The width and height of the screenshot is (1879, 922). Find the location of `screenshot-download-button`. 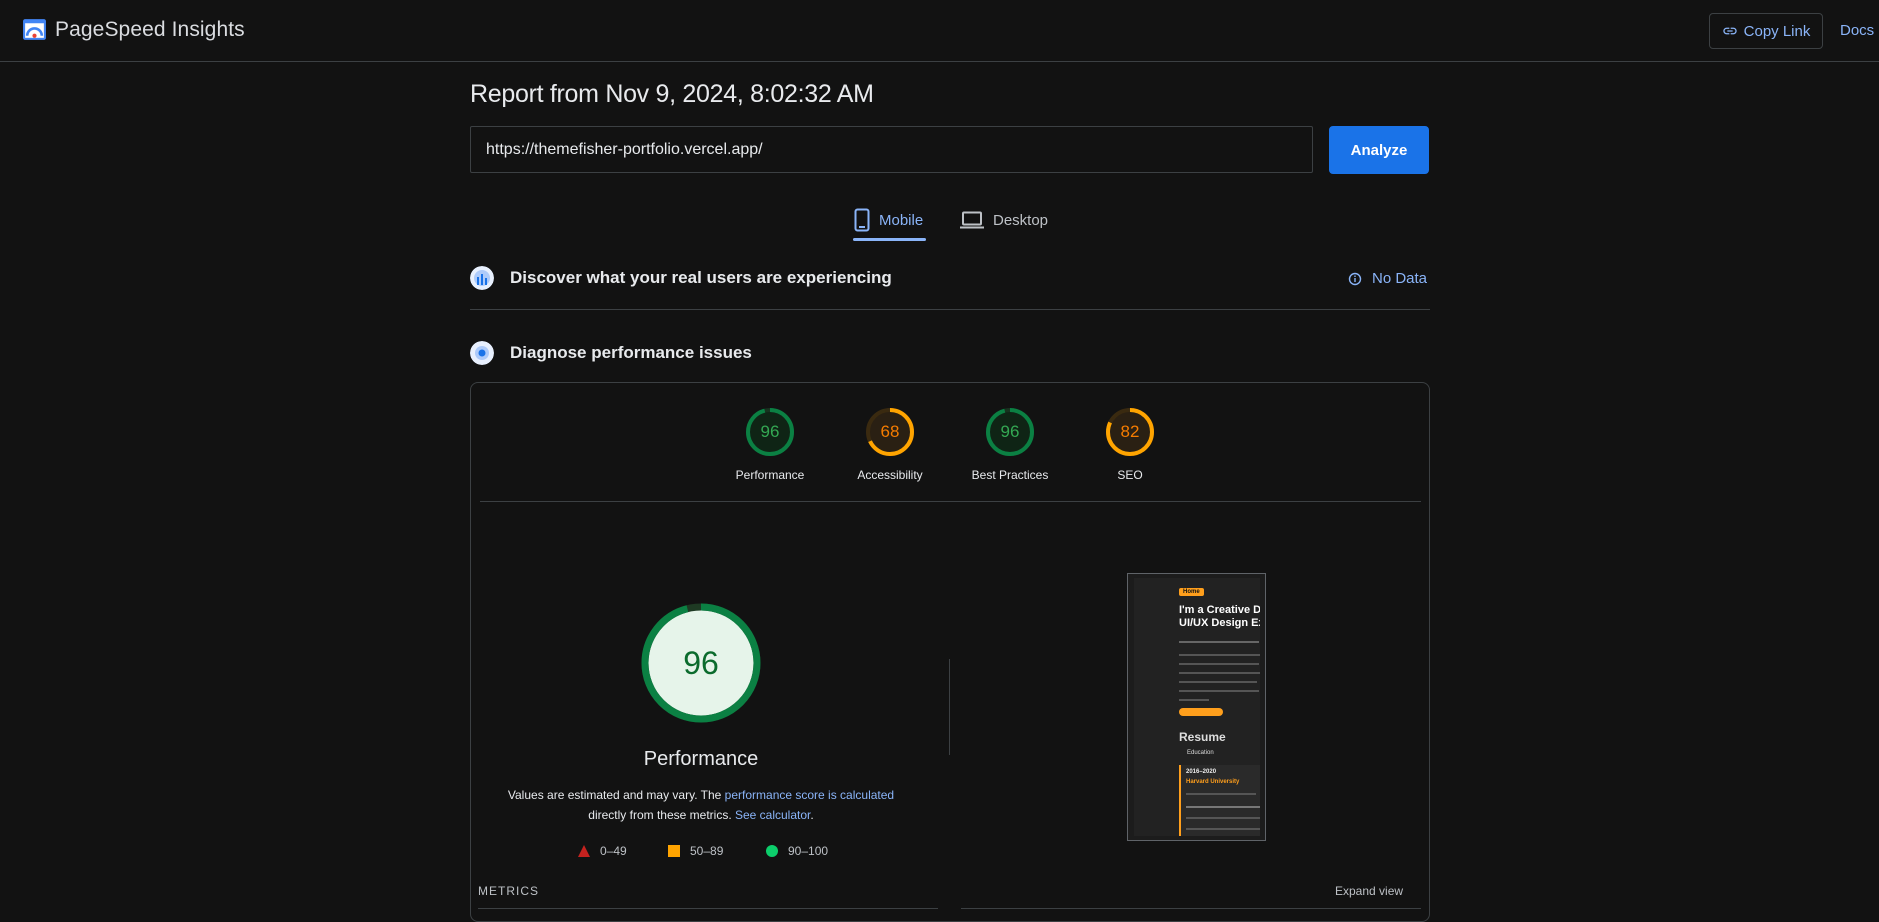

screenshot-download-button is located at coordinates (1201, 712).